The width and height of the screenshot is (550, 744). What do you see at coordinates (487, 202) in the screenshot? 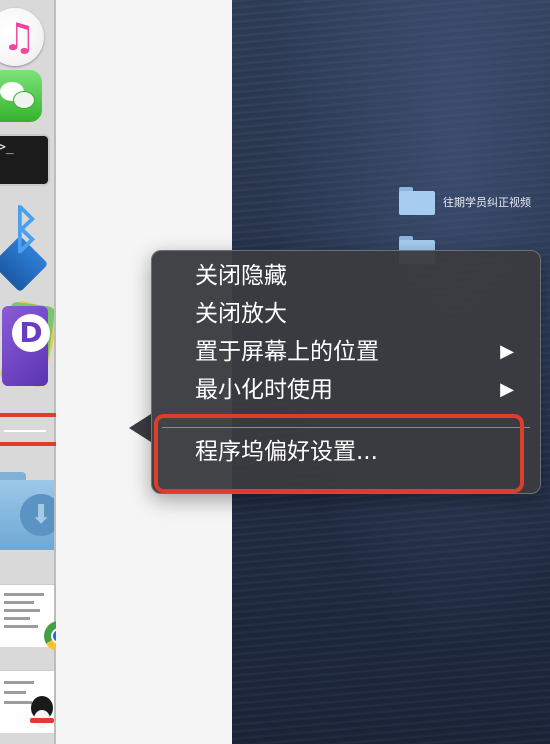
I see `desktop-folder-label: 往期学员纠正视频` at bounding box center [487, 202].